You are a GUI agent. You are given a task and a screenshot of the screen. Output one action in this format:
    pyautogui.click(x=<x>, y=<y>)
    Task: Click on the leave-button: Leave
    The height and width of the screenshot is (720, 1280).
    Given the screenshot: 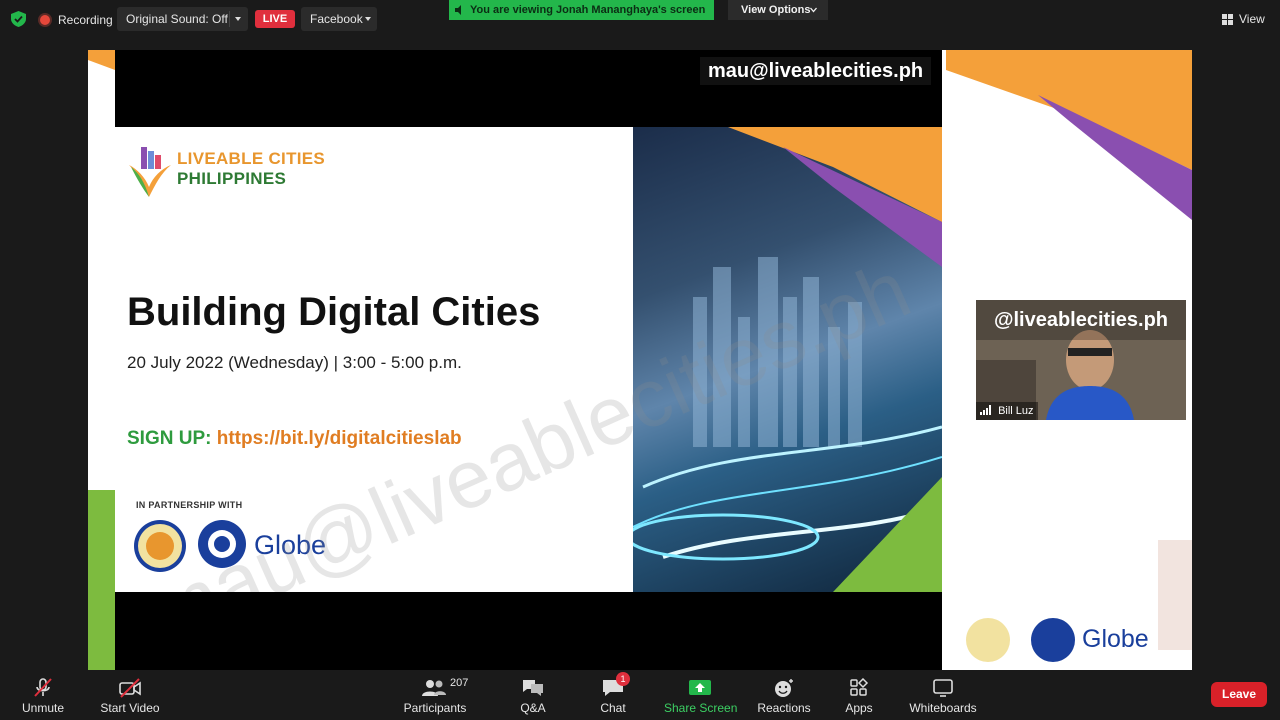 What is the action you would take?
    pyautogui.click(x=1239, y=694)
    